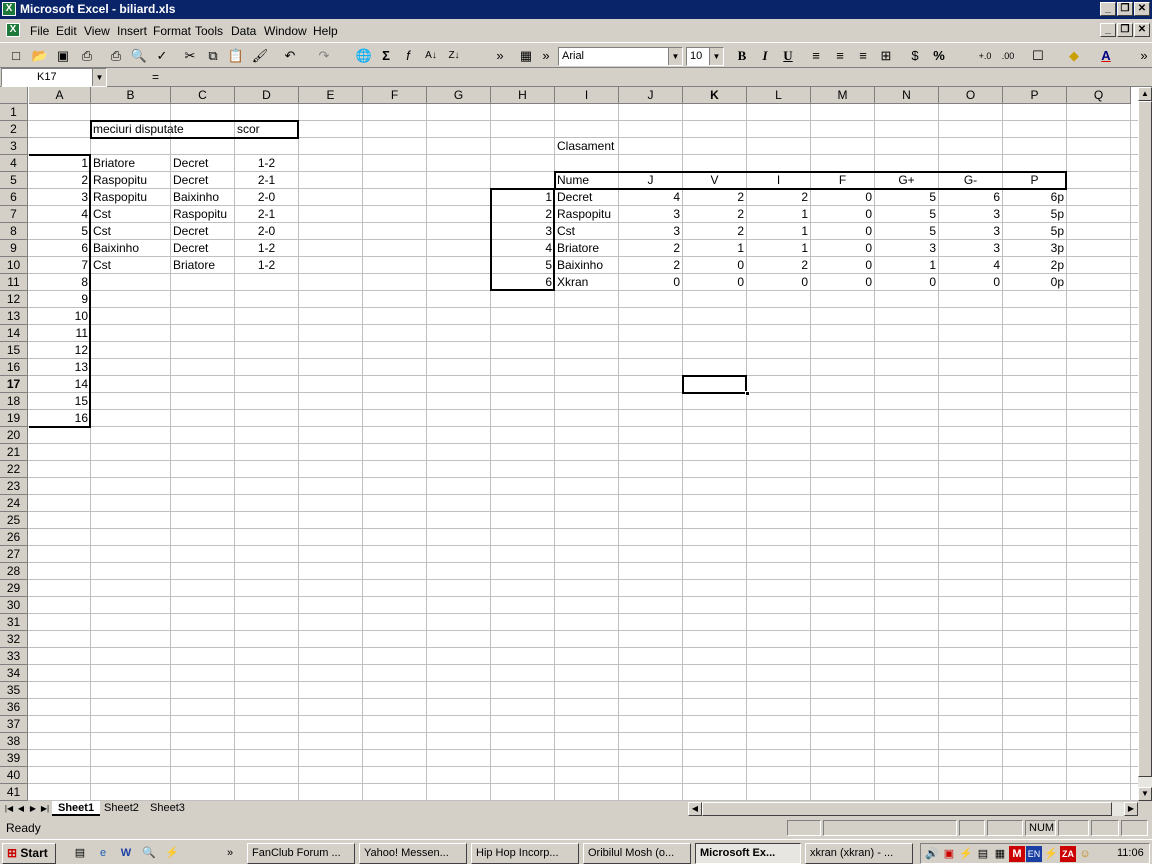 The image size is (1152, 864). Describe the element at coordinates (1038, 56) in the screenshot. I see `borders-icon: ☐` at that location.